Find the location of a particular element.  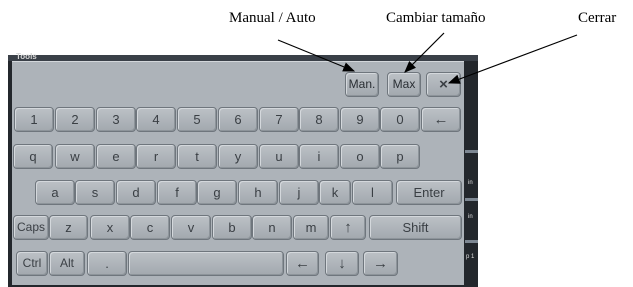

key-l: l is located at coordinates (372, 192).